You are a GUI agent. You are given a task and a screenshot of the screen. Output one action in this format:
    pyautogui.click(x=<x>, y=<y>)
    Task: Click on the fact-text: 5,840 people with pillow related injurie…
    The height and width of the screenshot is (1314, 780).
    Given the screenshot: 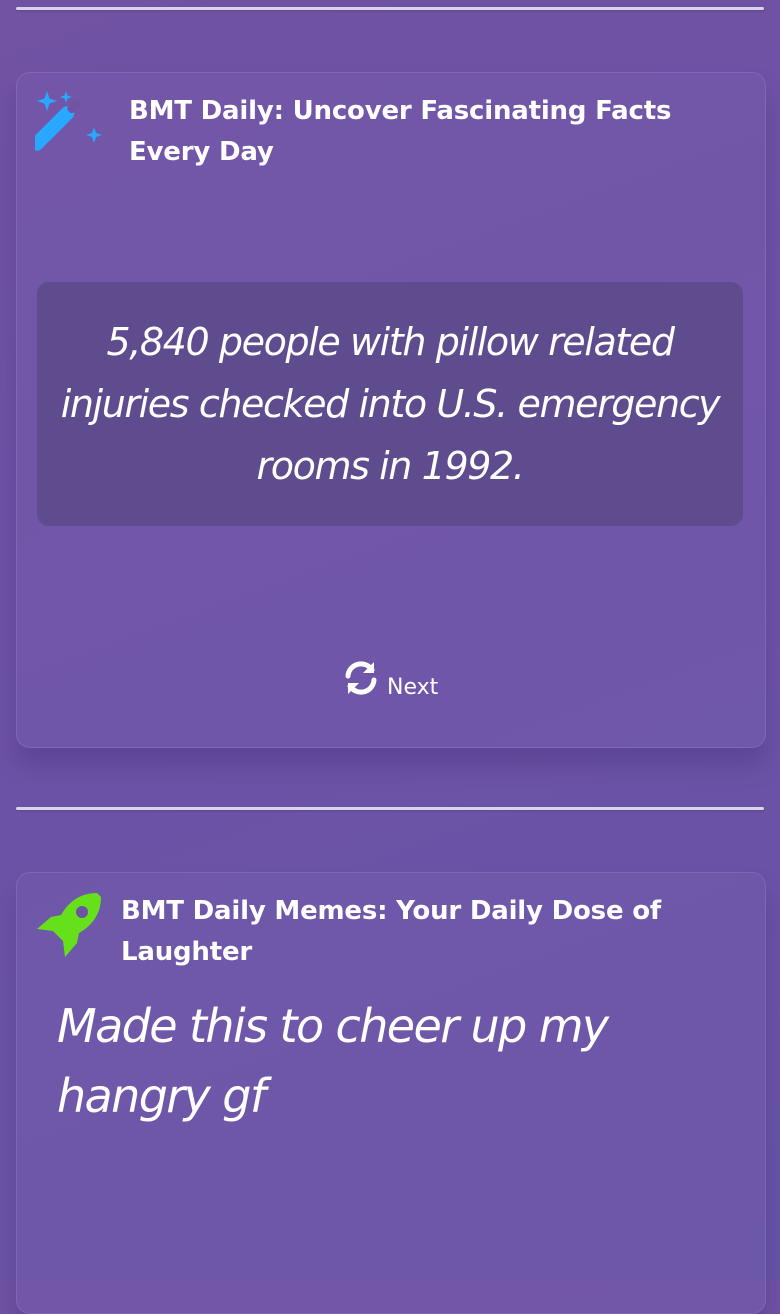 What is the action you would take?
    pyautogui.click(x=390, y=404)
    